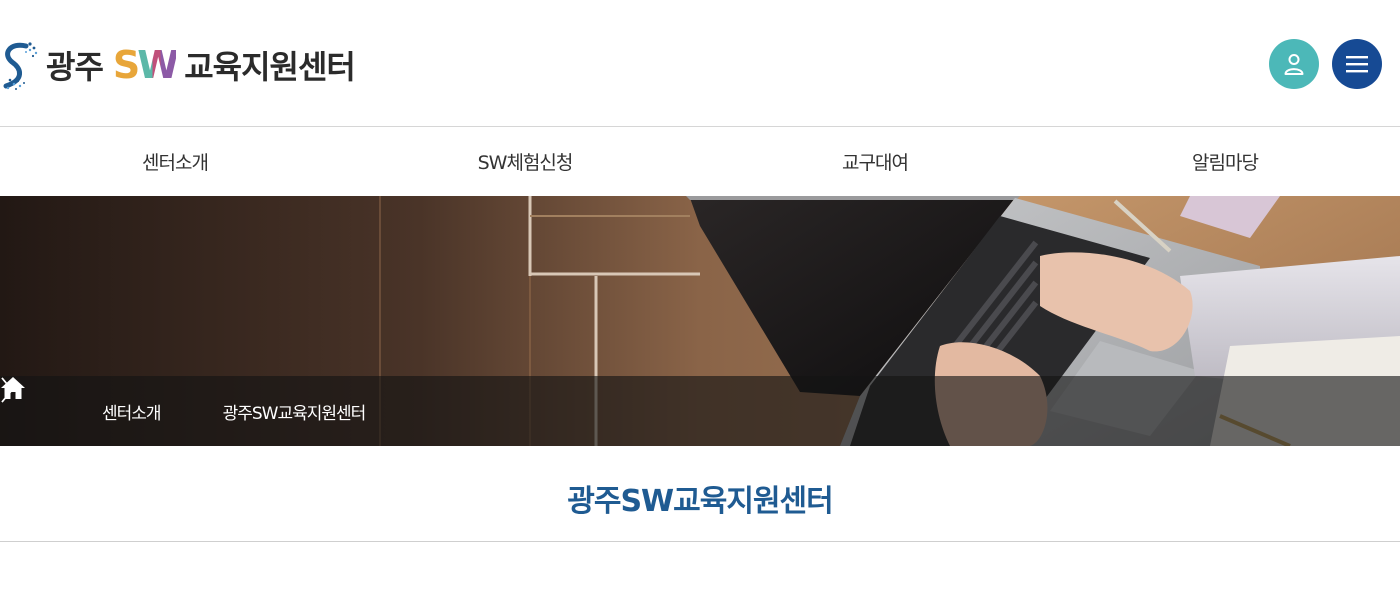  I want to click on breadcrumb: 센터소개 광주SW교육지원센터, so click(700, 411).